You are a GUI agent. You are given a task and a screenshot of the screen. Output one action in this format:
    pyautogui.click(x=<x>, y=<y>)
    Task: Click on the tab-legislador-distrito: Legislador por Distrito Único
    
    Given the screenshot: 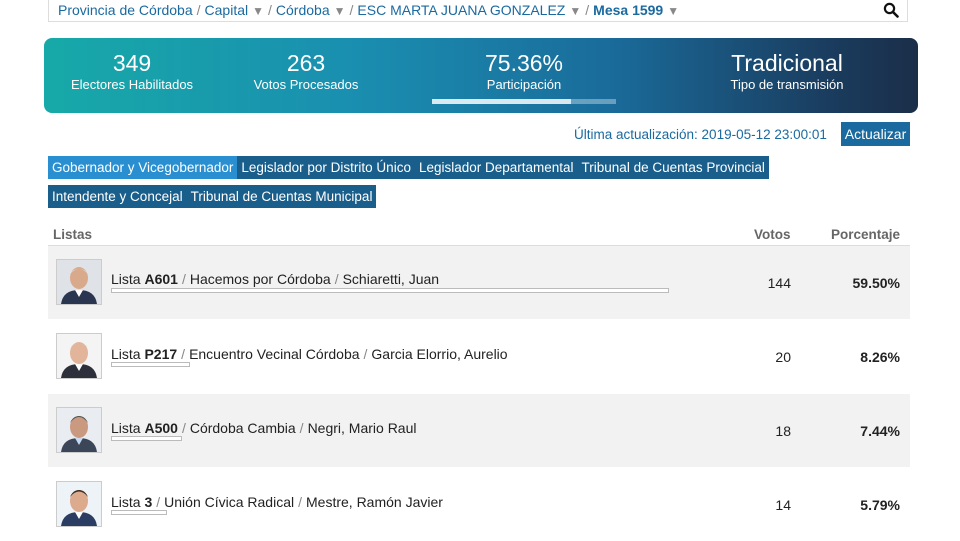 What is the action you would take?
    pyautogui.click(x=326, y=167)
    